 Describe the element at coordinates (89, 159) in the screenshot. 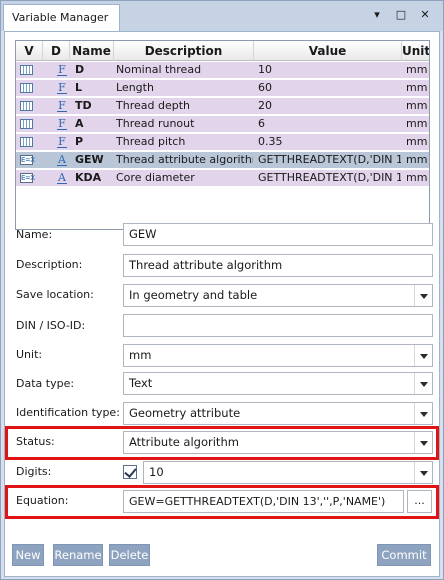

I see `cell-name: GEW` at that location.